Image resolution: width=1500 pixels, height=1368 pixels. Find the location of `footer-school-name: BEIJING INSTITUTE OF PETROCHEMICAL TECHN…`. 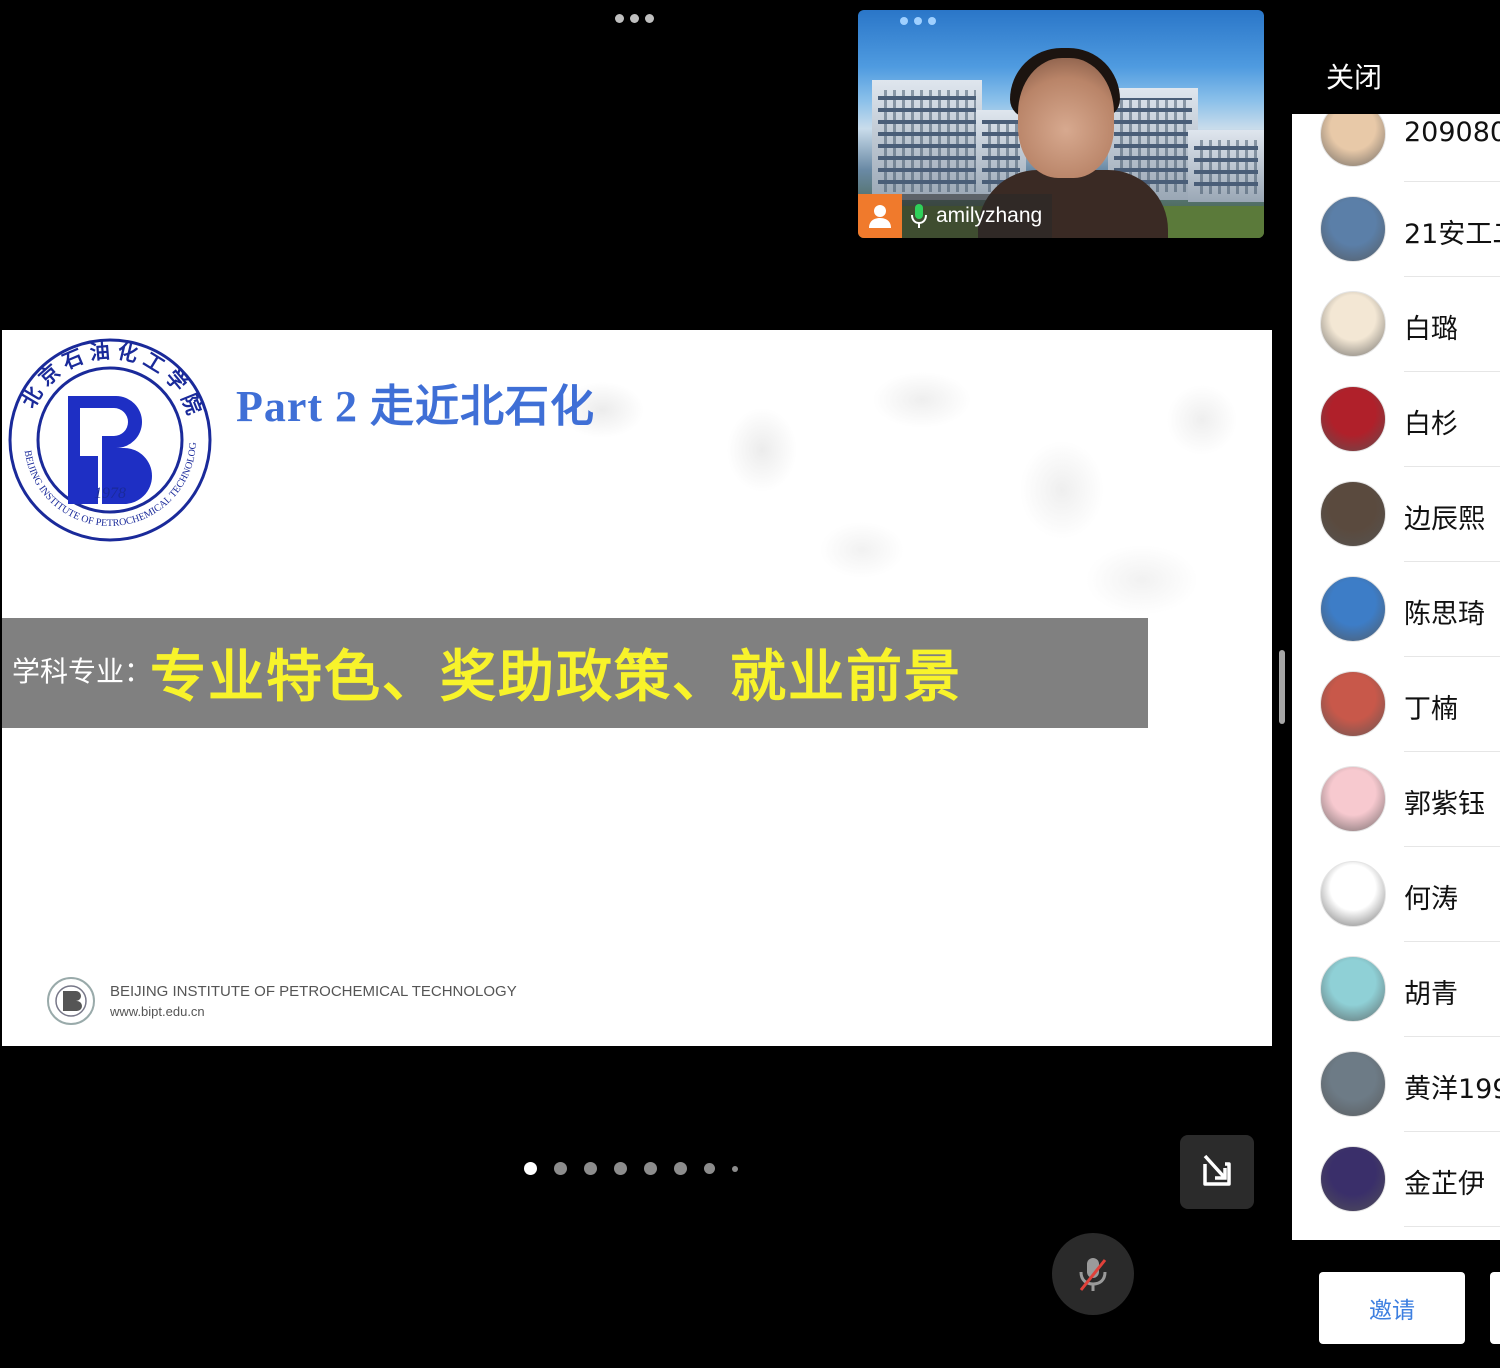

footer-school-name: BEIJING INSTITUTE OF PETROCHEMICAL TECHN… is located at coordinates (313, 991).